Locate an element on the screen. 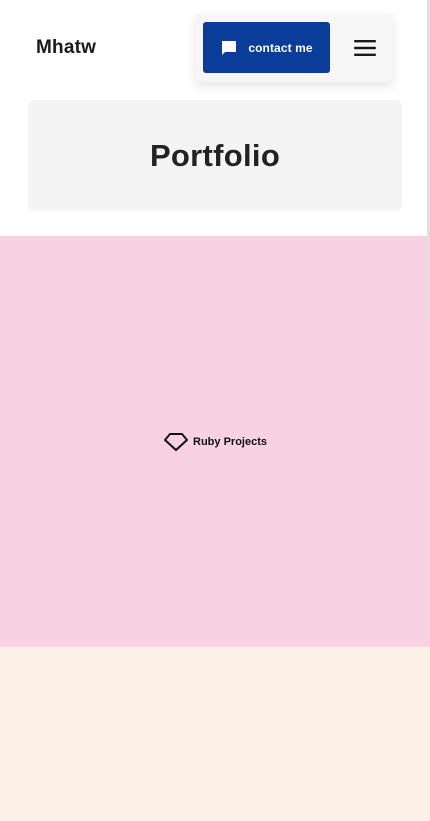 This screenshot has height=821, width=430. chat-bubble-icon is located at coordinates (229, 48).